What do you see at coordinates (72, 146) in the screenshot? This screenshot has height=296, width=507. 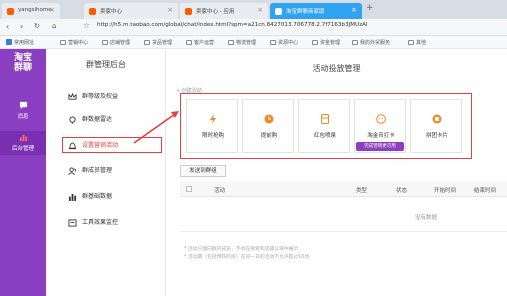 I see `bell-icon` at bounding box center [72, 146].